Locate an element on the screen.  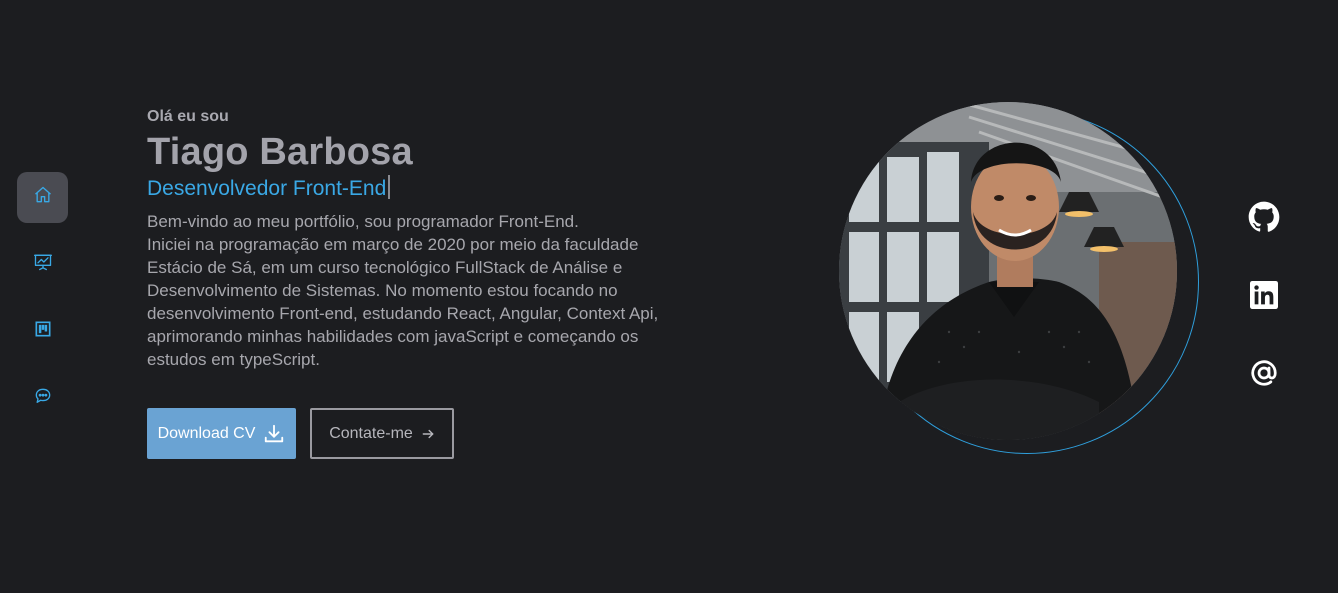
bio-line: estudos em typeScript. is located at coordinates (233, 359).